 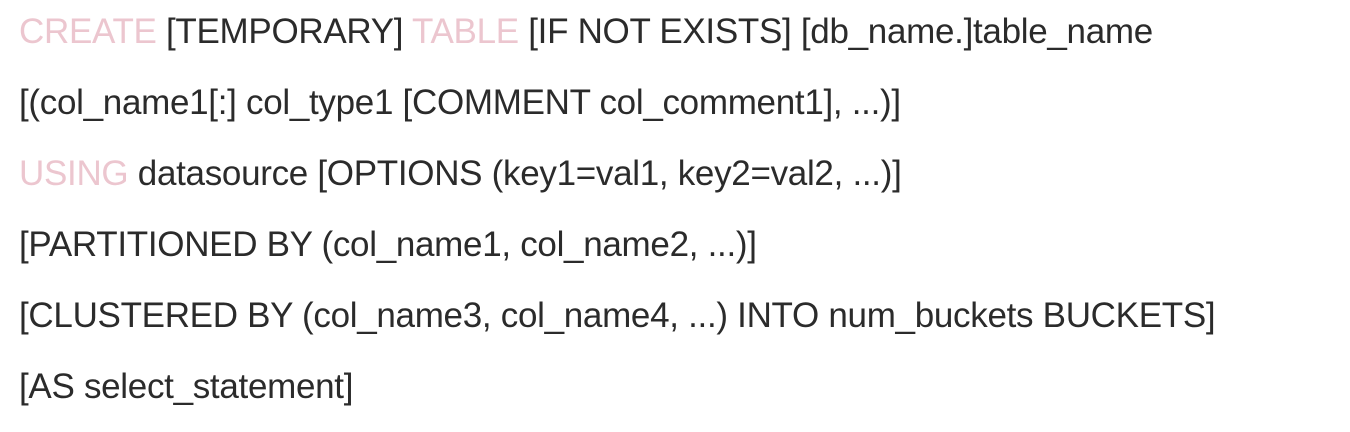 I want to click on keyword-table: TABLE, so click(x=465, y=31).